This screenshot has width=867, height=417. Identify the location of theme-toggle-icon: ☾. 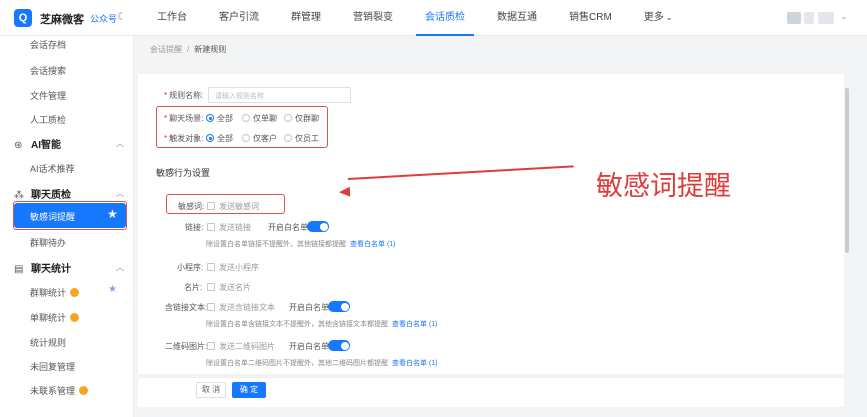
(122, 16).